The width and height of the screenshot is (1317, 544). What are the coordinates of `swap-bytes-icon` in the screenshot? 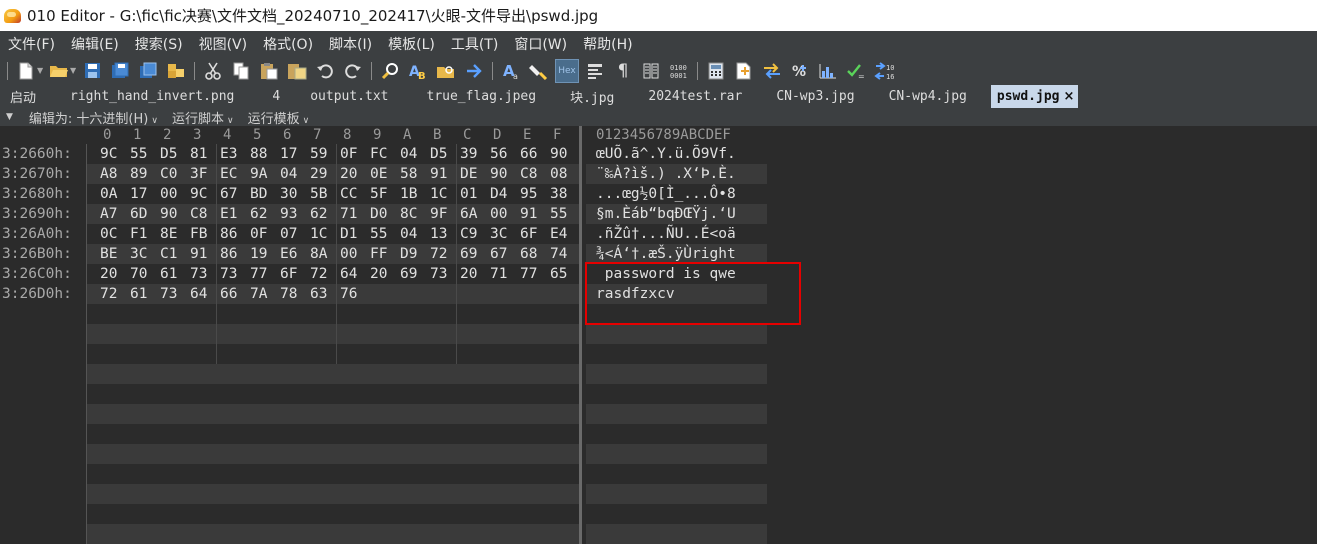 It's located at (772, 71).